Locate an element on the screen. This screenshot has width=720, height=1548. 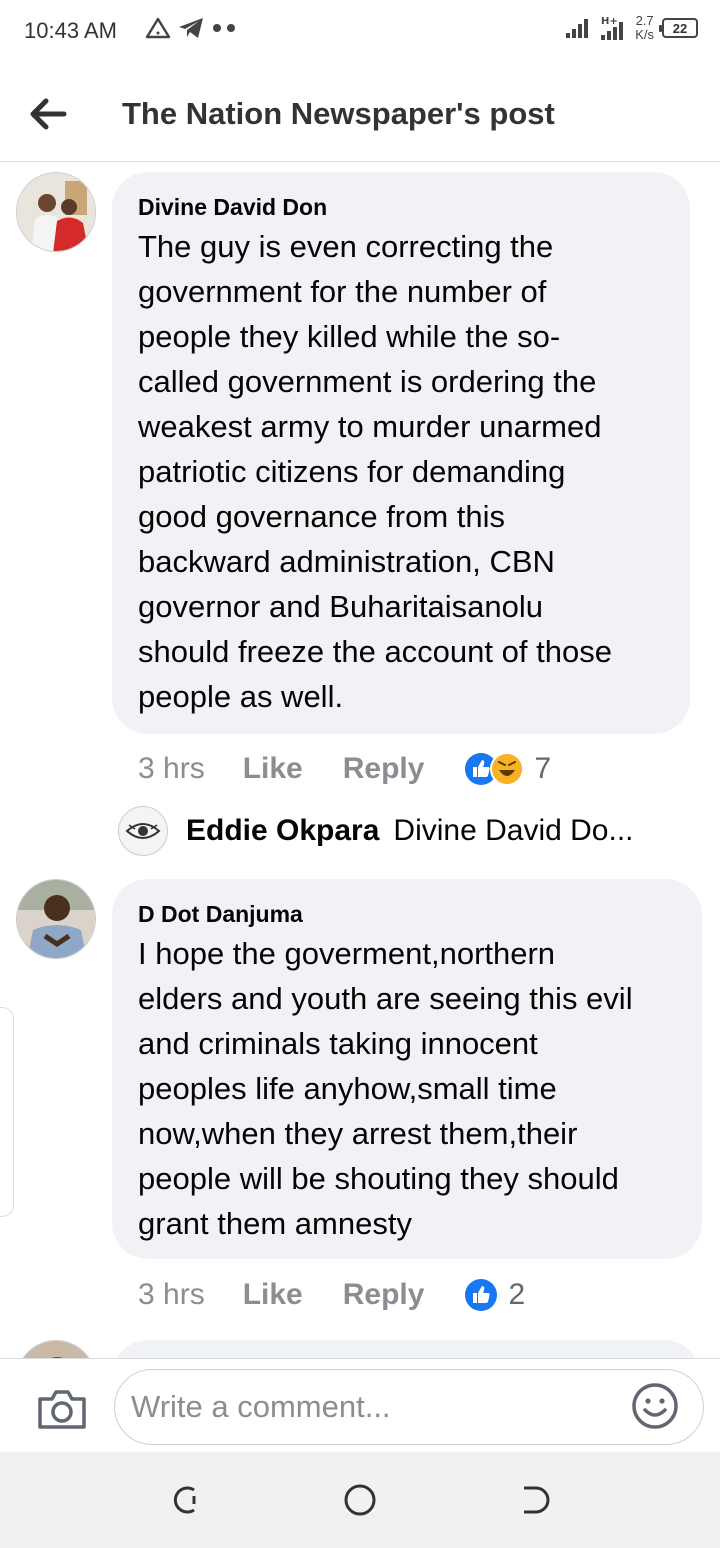
back-nav-icon is located at coordinates (536, 1500).